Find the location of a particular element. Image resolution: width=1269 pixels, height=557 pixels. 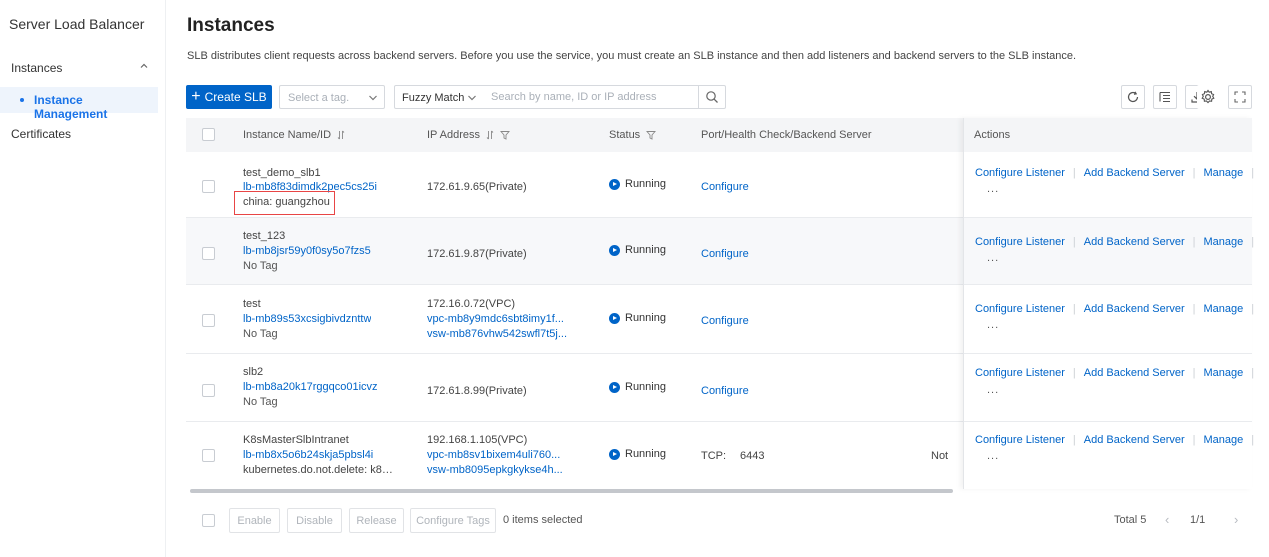

settings-button is located at coordinates (1208, 97).